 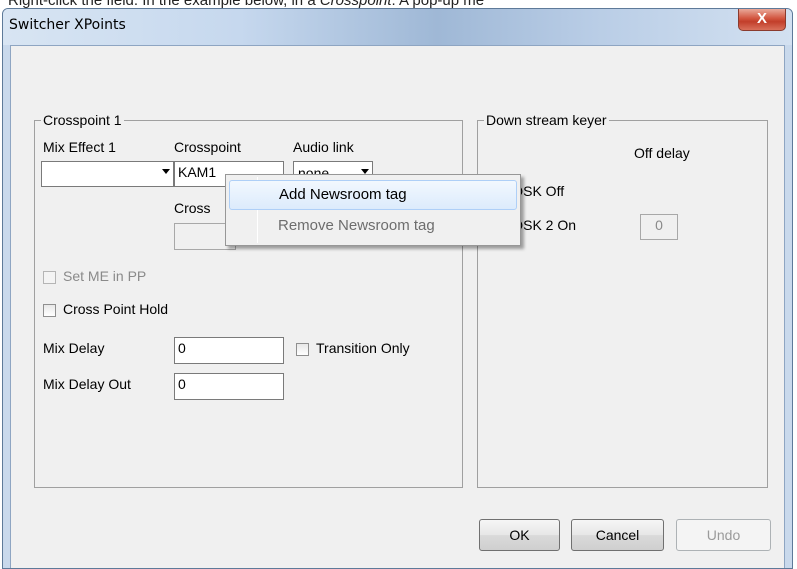 What do you see at coordinates (659, 227) in the screenshot?
I see `dsk-2-off-delay-input: 0` at bounding box center [659, 227].